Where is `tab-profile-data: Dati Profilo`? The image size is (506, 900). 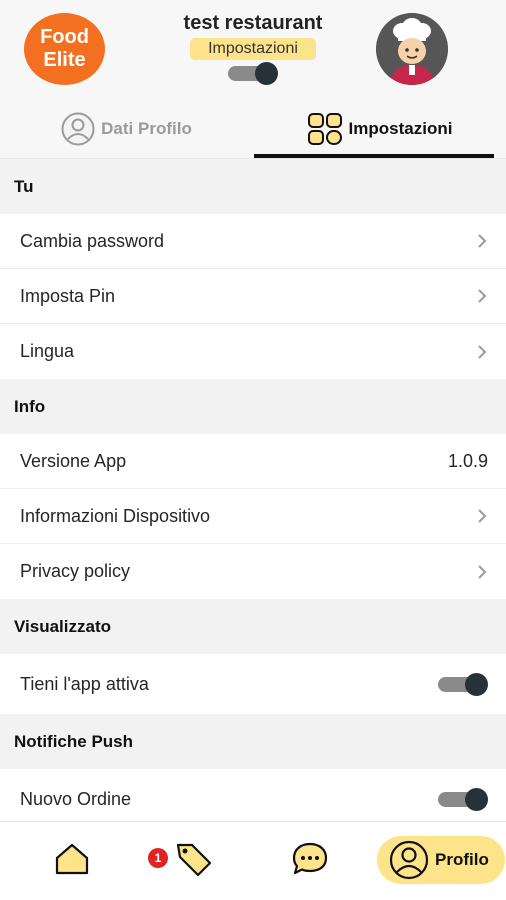 tab-profile-data: Dati Profilo is located at coordinates (126, 129).